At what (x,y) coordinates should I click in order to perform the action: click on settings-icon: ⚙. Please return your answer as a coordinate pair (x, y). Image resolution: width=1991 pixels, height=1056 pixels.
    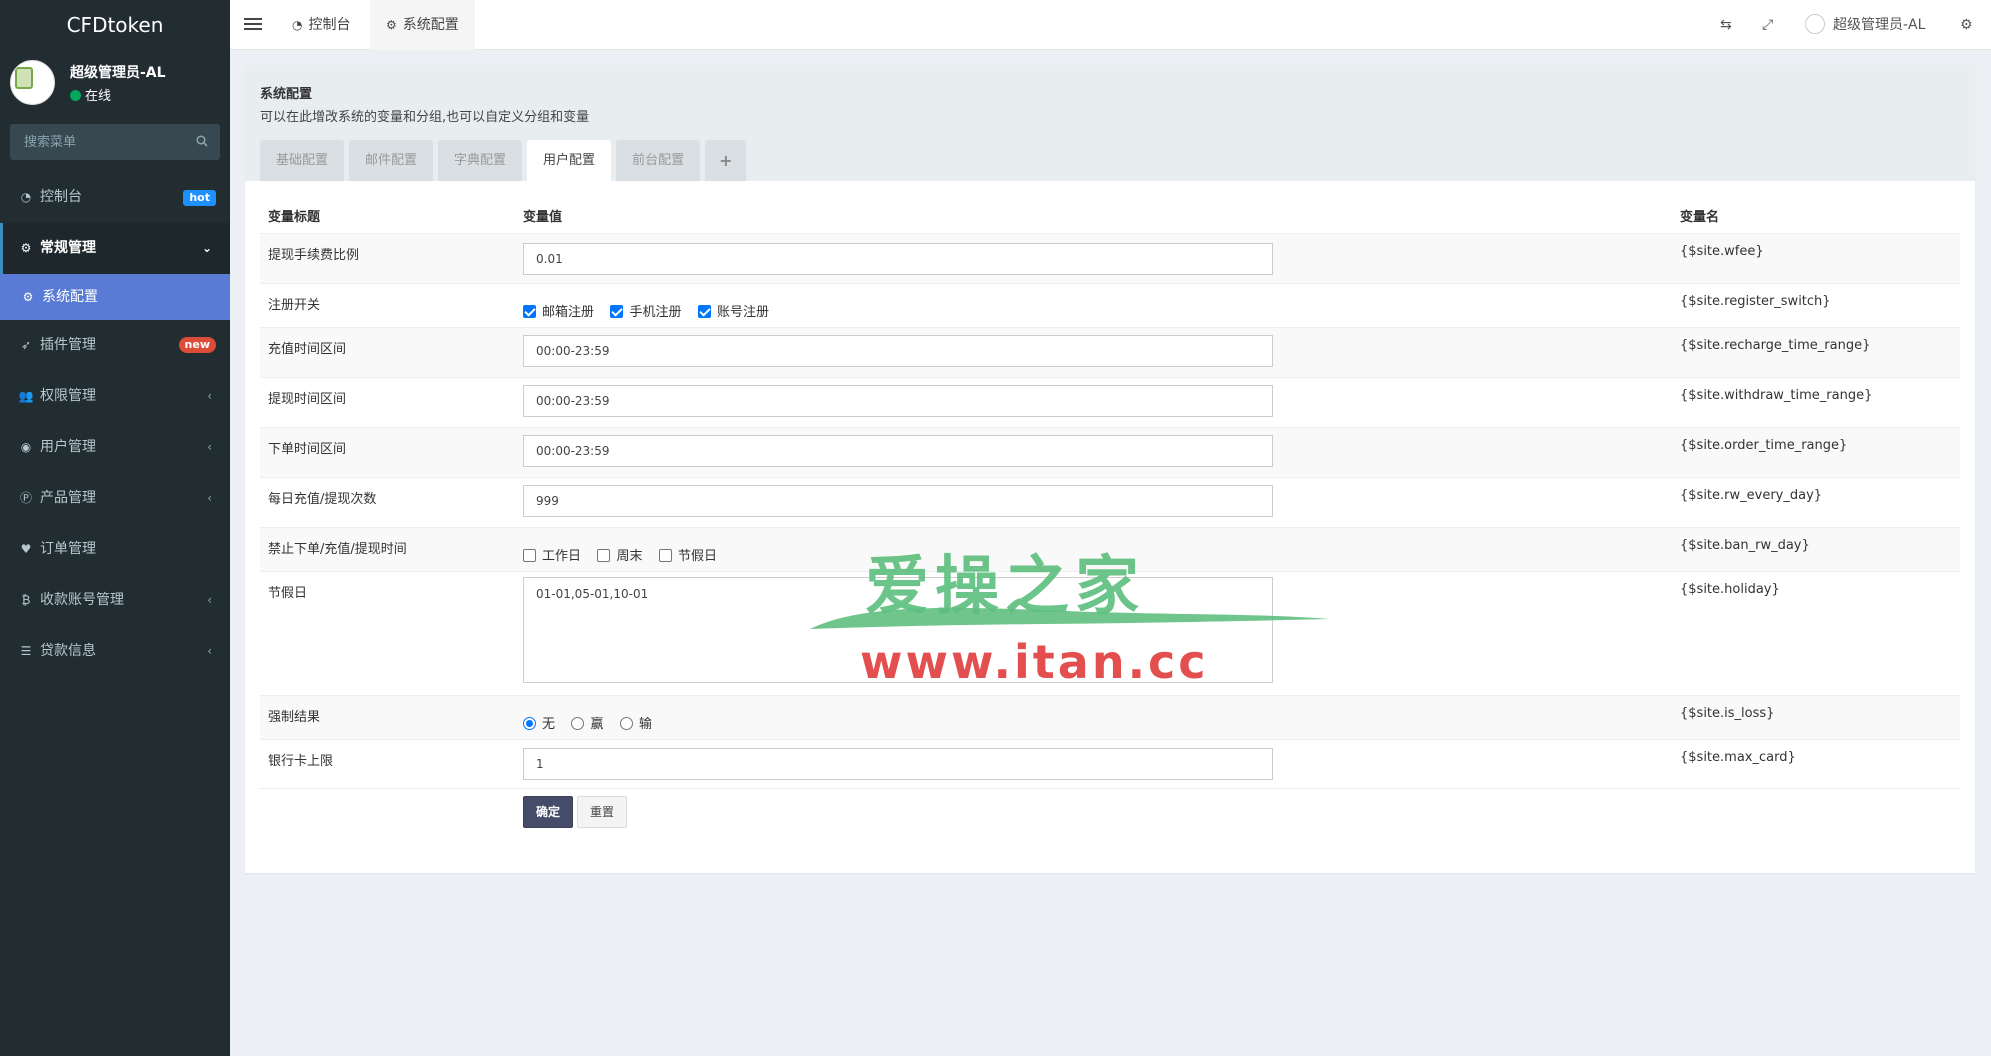
    Looking at the image, I should click on (1966, 25).